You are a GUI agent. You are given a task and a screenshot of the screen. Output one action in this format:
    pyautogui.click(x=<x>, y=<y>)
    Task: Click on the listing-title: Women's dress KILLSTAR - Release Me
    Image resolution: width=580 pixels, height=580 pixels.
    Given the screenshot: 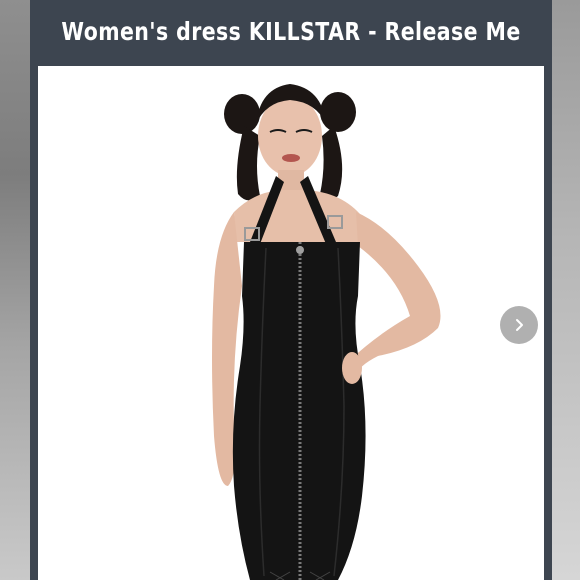 What is the action you would take?
    pyautogui.click(x=291, y=31)
    